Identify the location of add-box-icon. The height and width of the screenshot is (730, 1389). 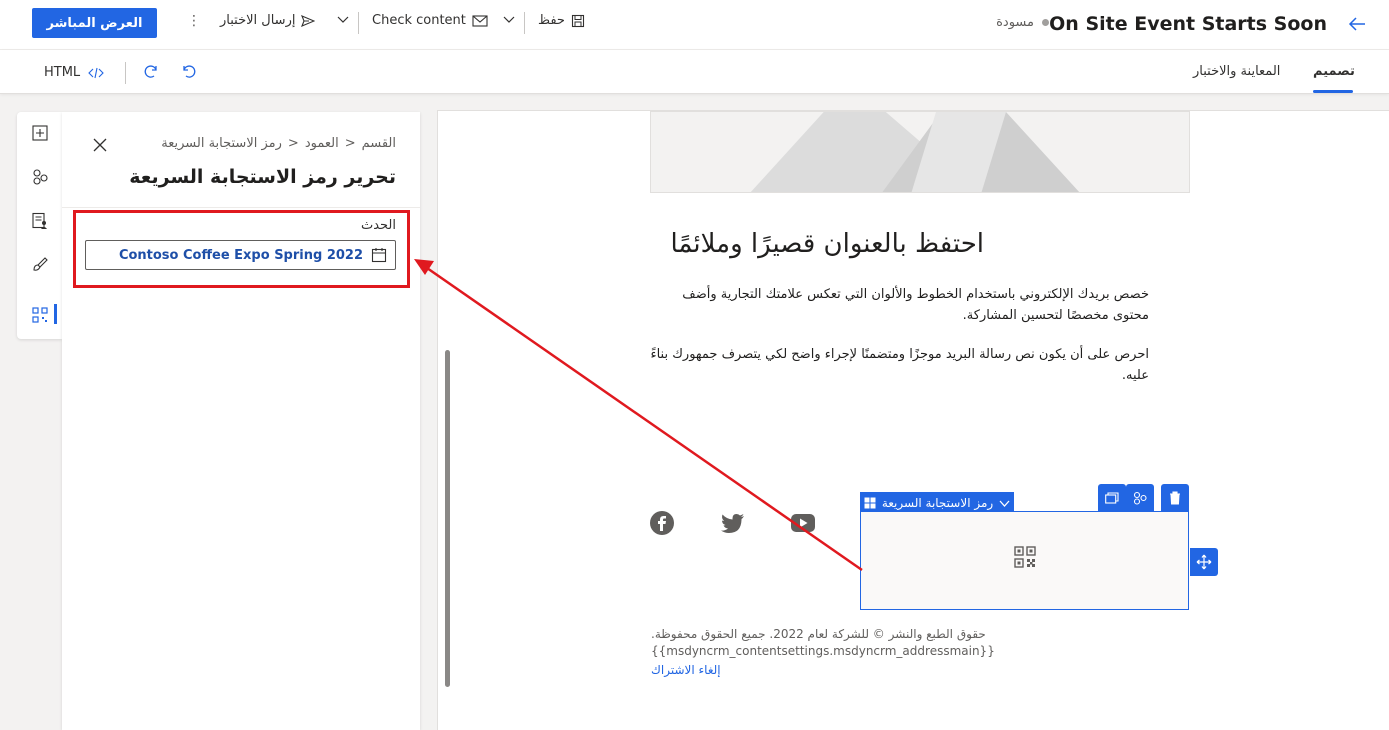
(40, 133).